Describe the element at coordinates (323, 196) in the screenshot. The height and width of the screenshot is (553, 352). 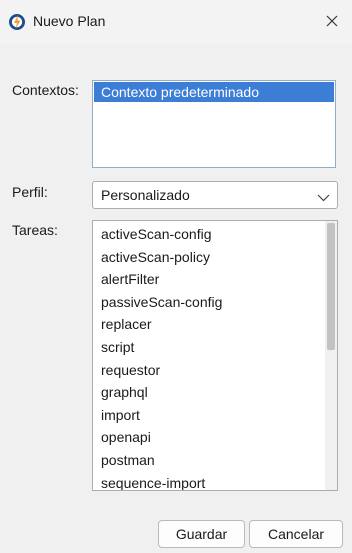
I see `chevron-down-icon` at that location.